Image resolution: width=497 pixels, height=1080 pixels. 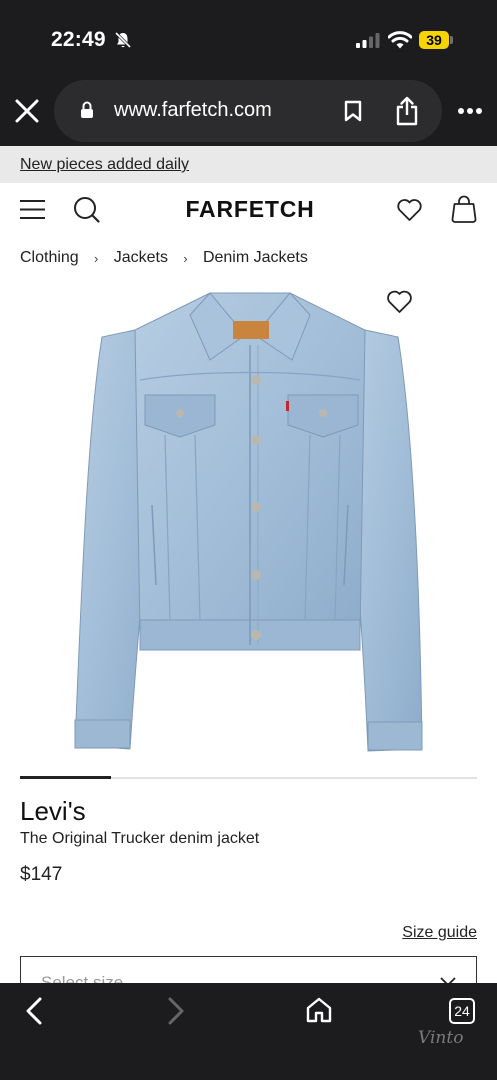 I want to click on forward-icon, so click(x=176, y=1011).